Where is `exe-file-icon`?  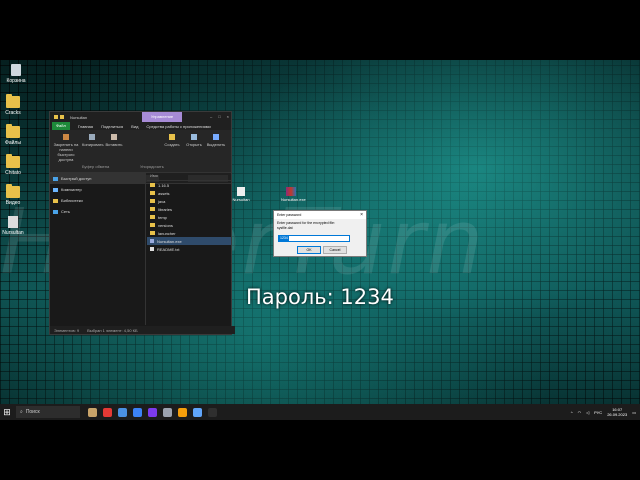 exe-file-icon is located at coordinates (152, 241).